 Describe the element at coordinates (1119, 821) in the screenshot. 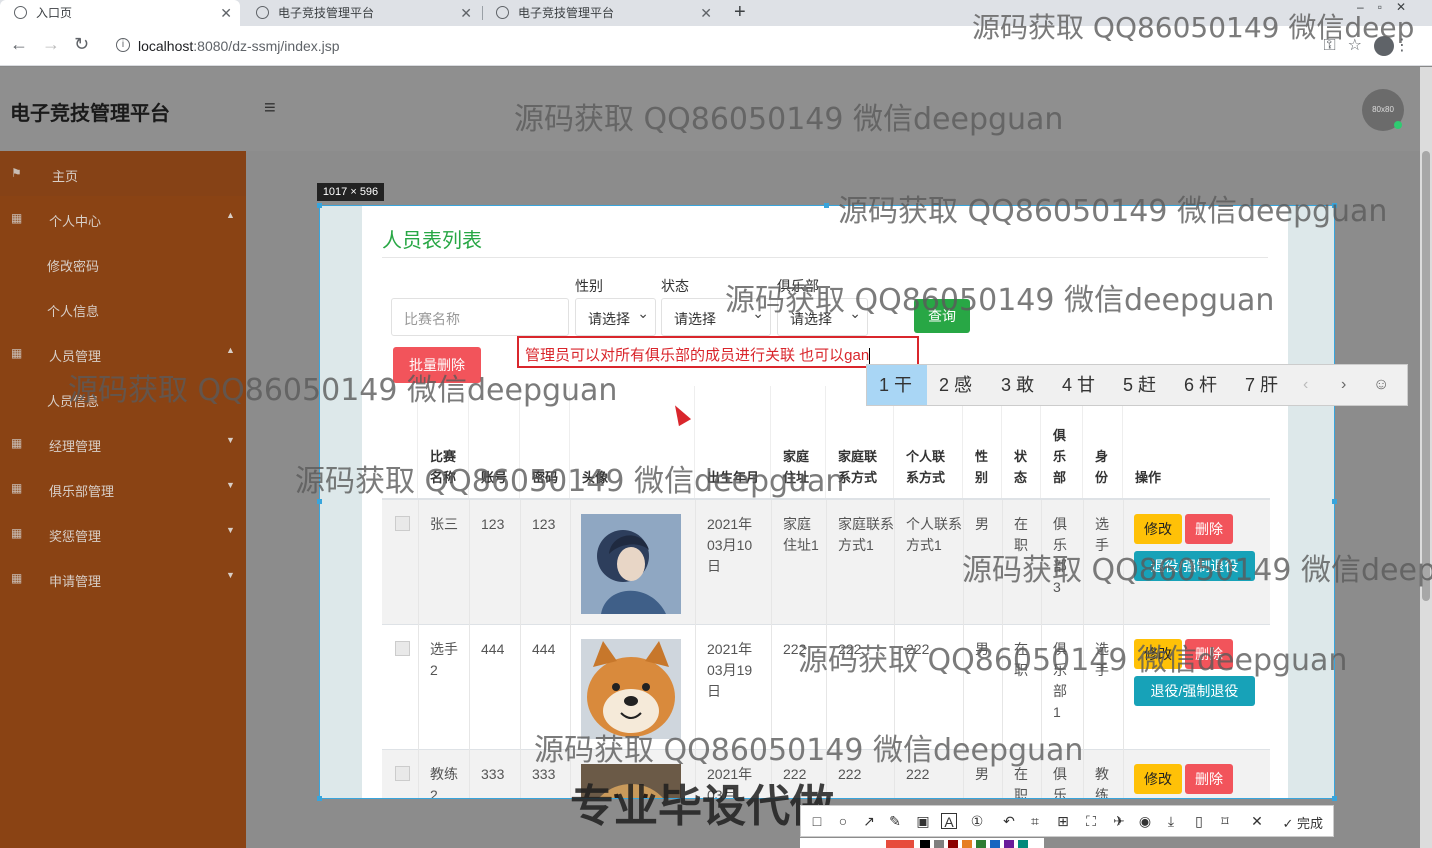

I see `pin-icon: ✈` at that location.